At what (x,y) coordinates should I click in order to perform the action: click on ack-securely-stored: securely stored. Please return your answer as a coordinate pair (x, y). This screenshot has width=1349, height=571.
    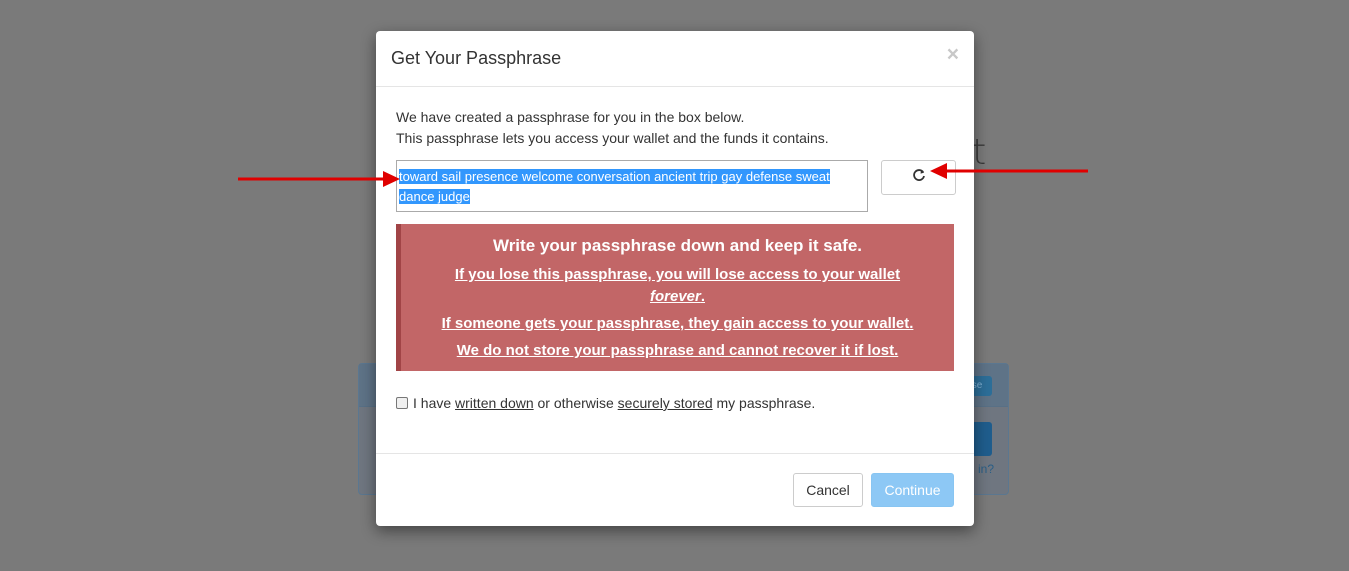
    Looking at the image, I should click on (665, 403).